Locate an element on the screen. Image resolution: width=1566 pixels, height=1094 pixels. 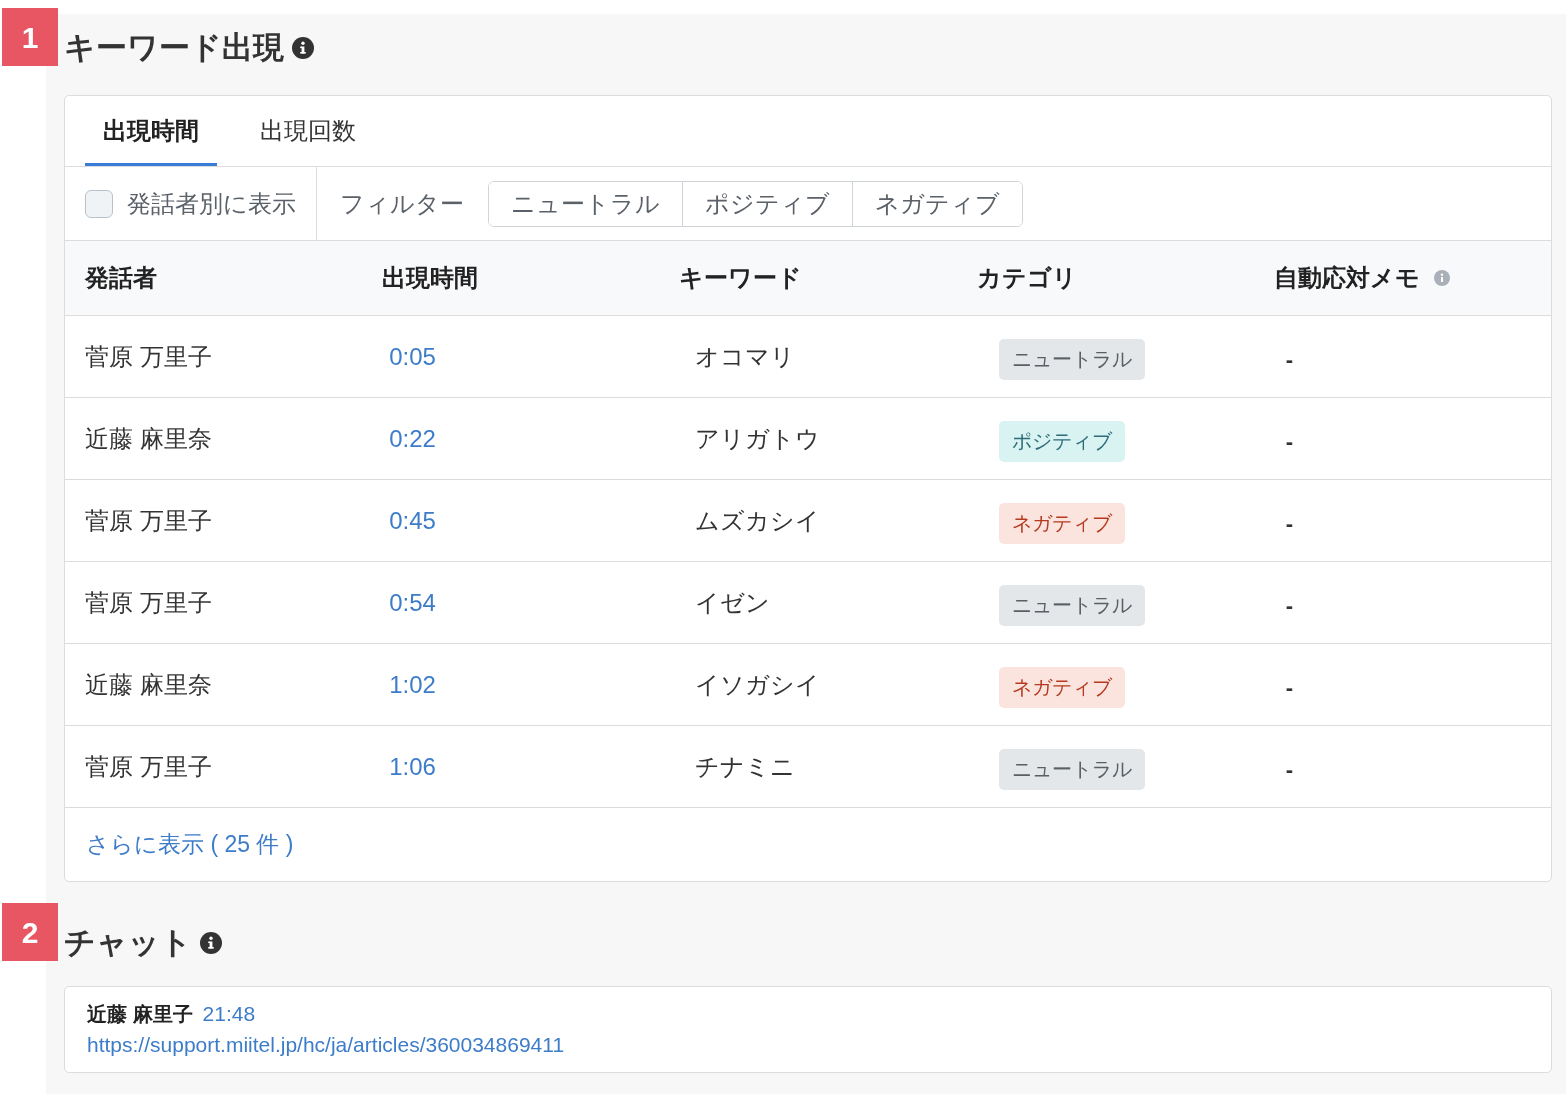
section-title: チャット is located at coordinates (128, 943).